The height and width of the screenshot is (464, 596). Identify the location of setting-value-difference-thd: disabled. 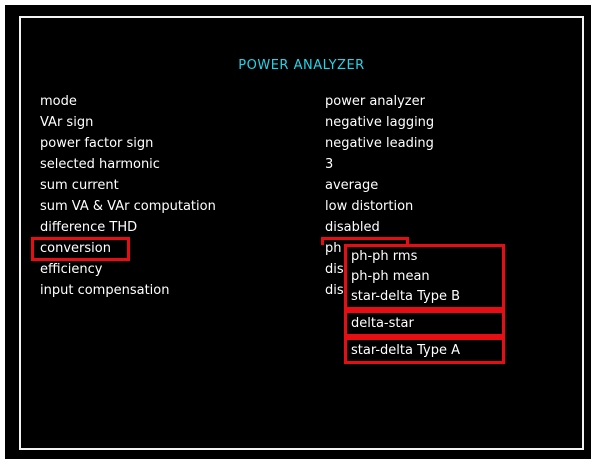
(379, 227).